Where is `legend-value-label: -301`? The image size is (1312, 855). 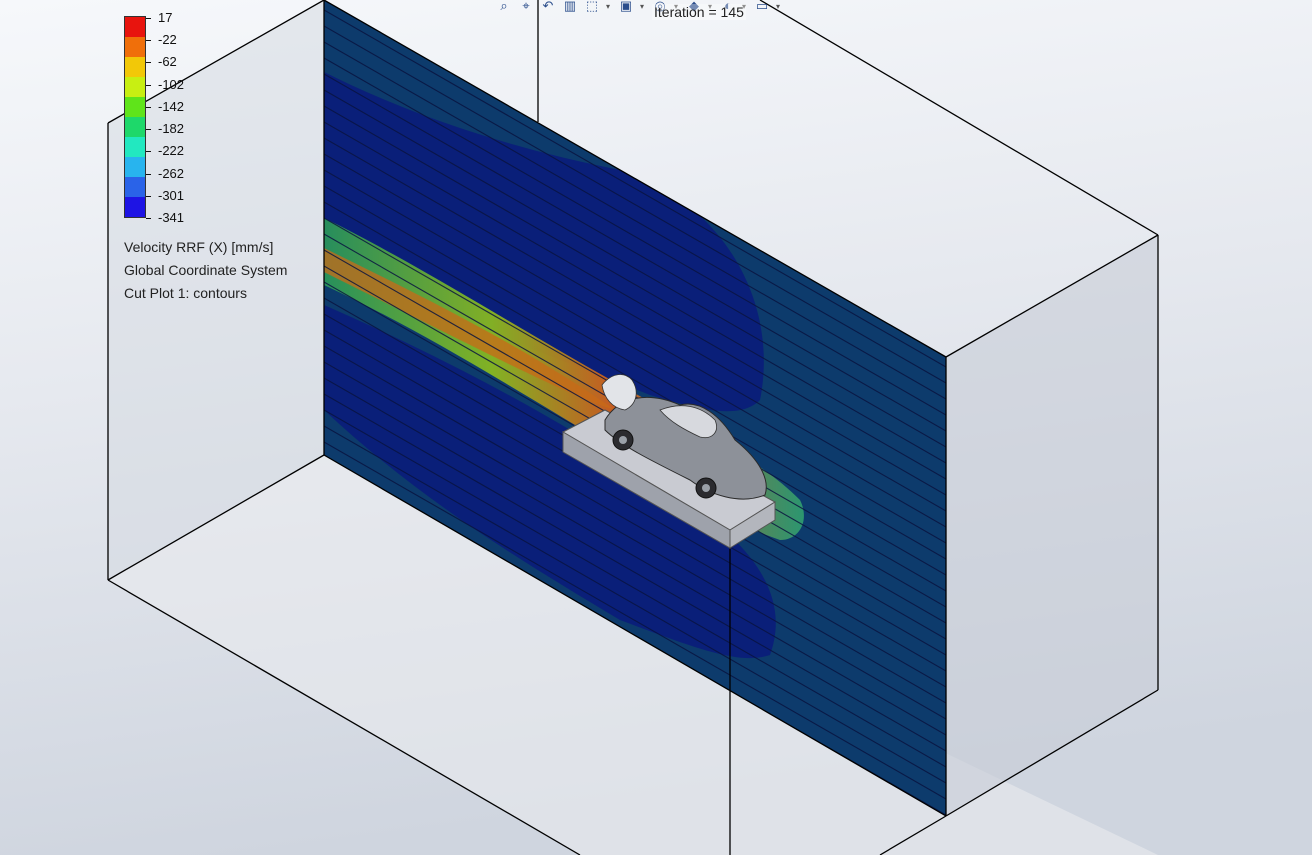 legend-value-label: -301 is located at coordinates (171, 195).